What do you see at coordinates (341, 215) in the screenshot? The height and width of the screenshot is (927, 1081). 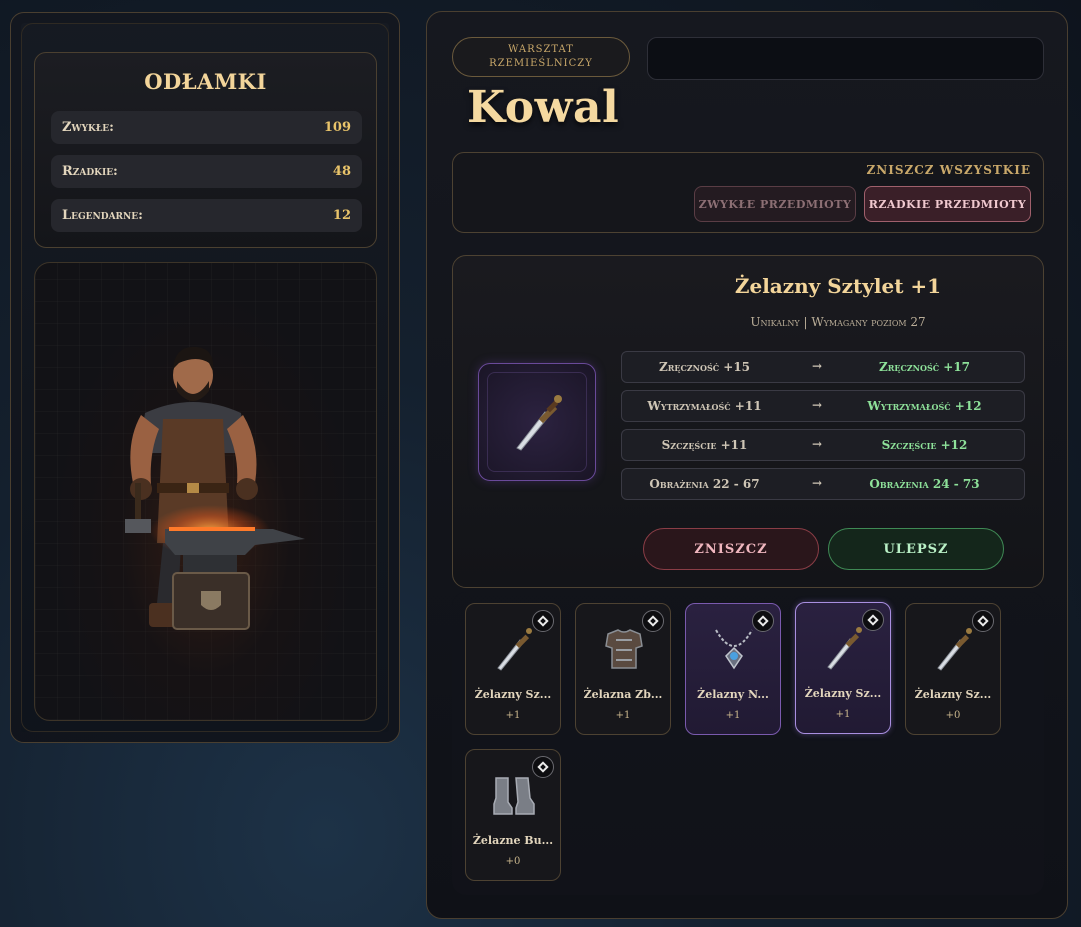 I see `shard-value: 12` at bounding box center [341, 215].